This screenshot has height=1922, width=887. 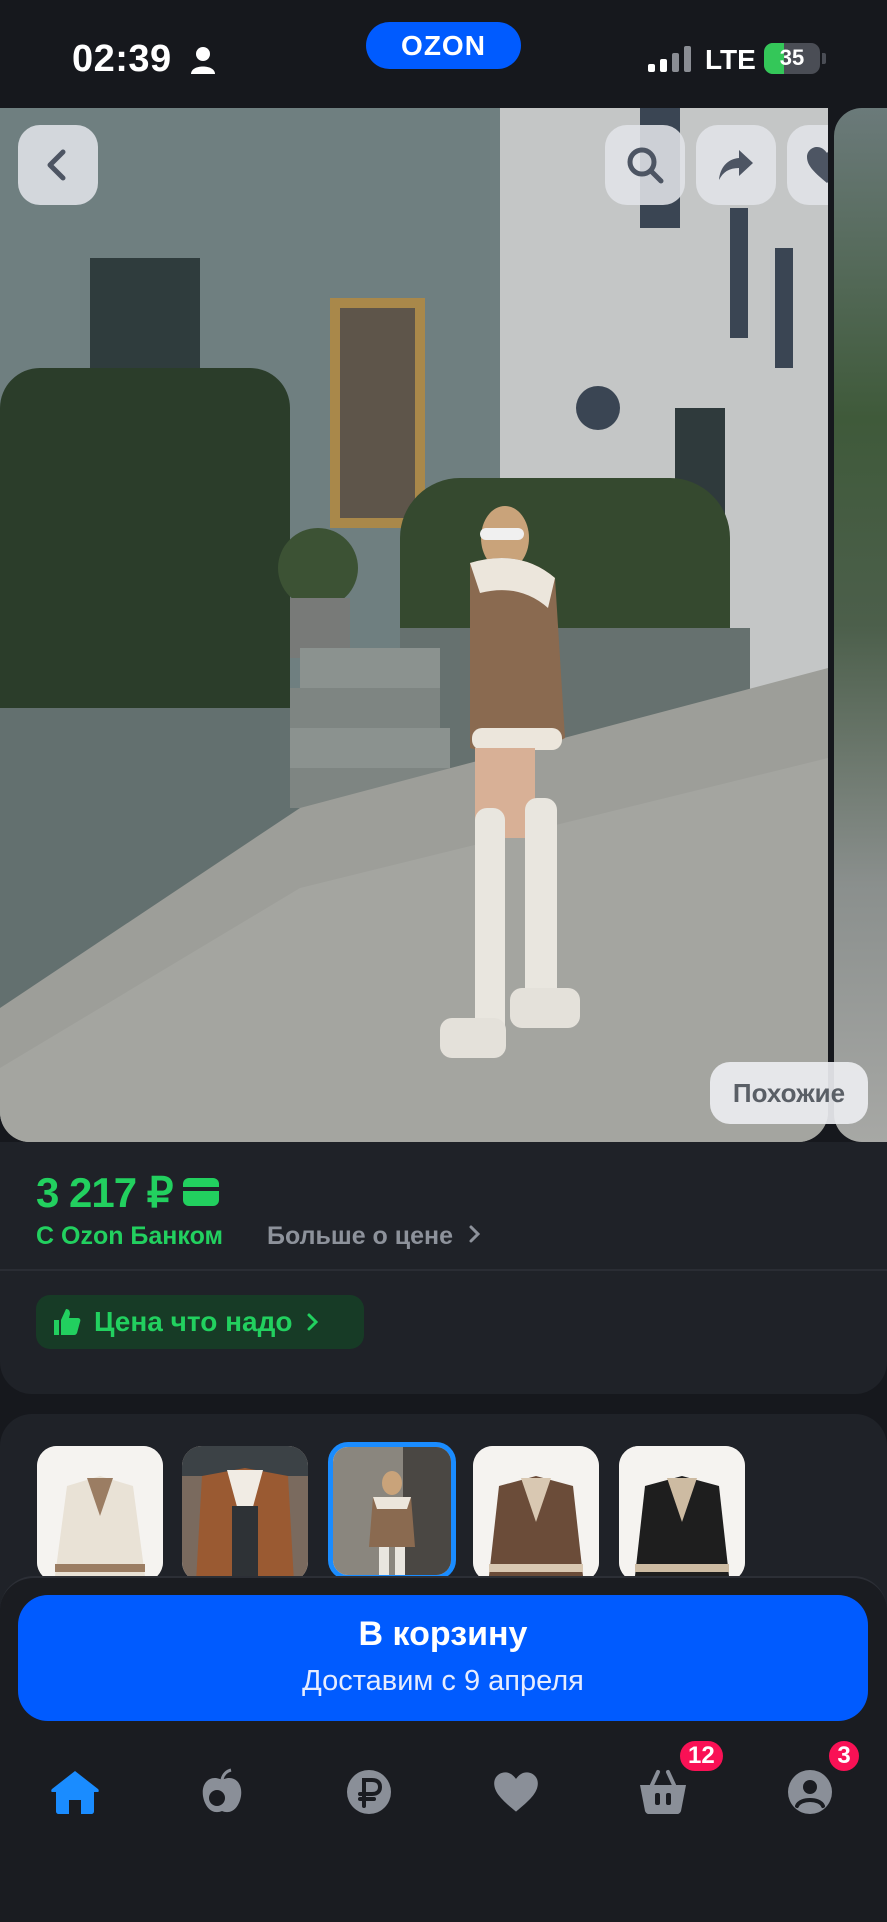 What do you see at coordinates (443, 45) in the screenshot?
I see `ozon-logo: OZON` at bounding box center [443, 45].